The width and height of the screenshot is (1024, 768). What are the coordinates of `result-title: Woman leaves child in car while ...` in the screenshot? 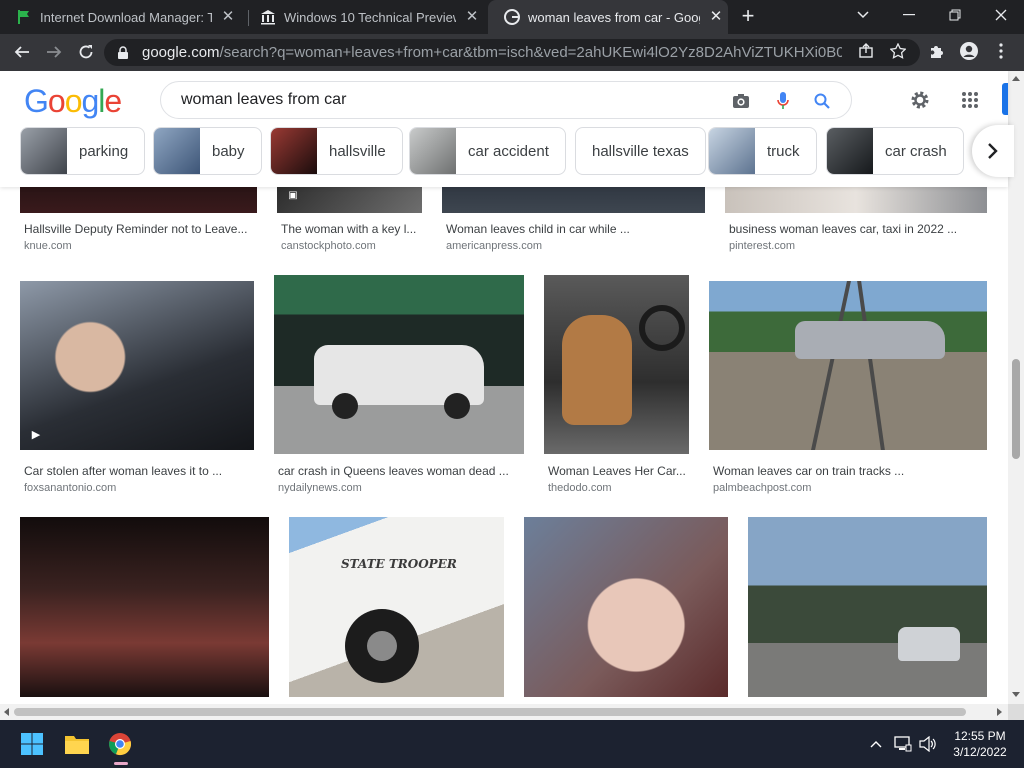 It's located at (573, 229).